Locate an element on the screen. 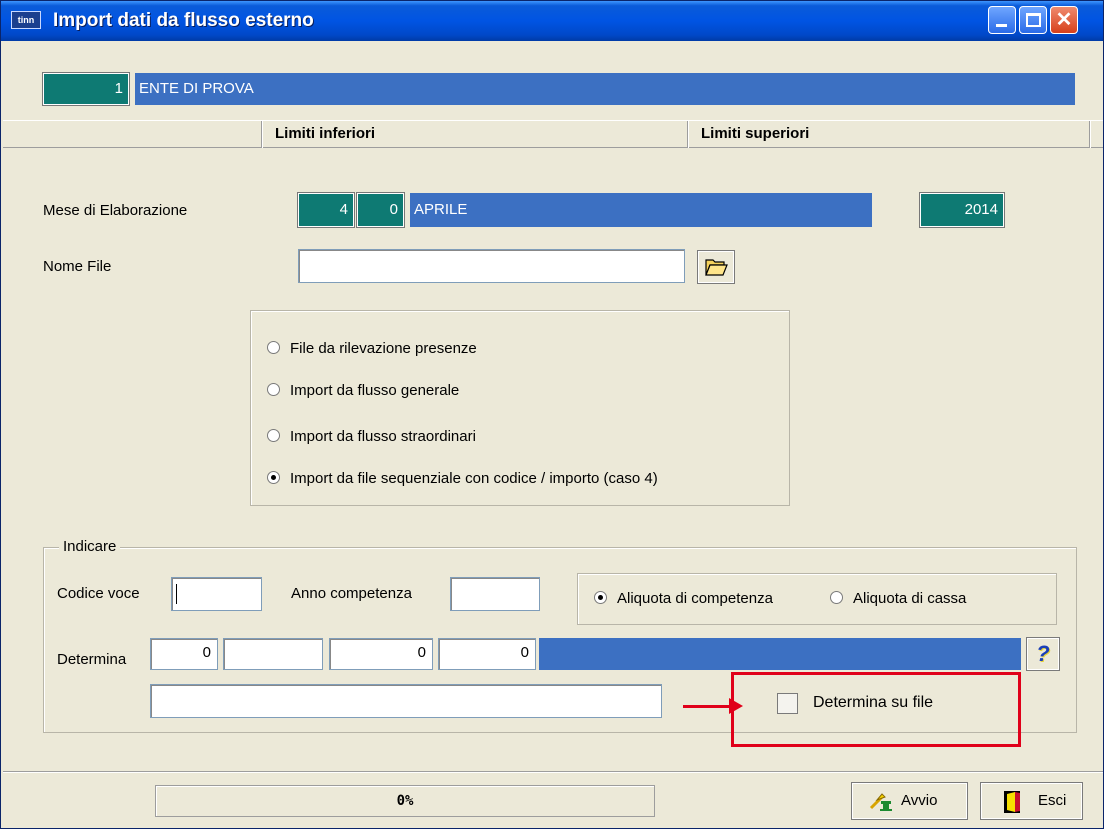 The width and height of the screenshot is (1104, 829). ente-code-field: 1 is located at coordinates (86, 89).